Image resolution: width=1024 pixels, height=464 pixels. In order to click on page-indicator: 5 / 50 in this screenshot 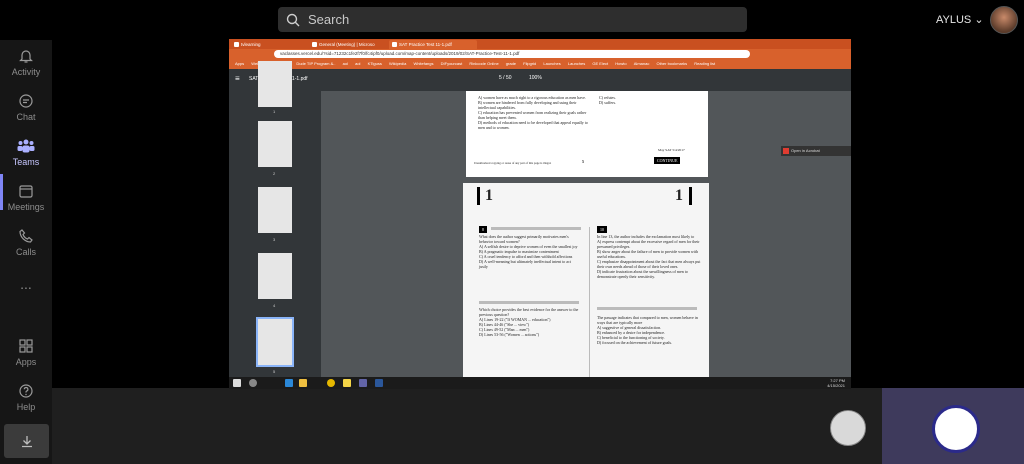, I will do `click(505, 78)`.